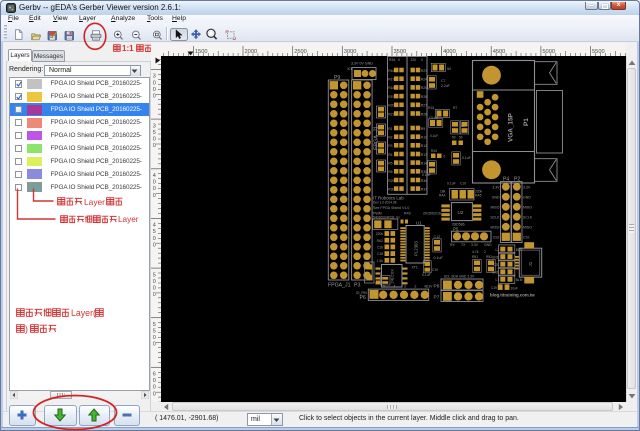 The image size is (640, 431). Describe the element at coordinates (390, 155) in the screenshot. I see `svg-text: R4` at that location.